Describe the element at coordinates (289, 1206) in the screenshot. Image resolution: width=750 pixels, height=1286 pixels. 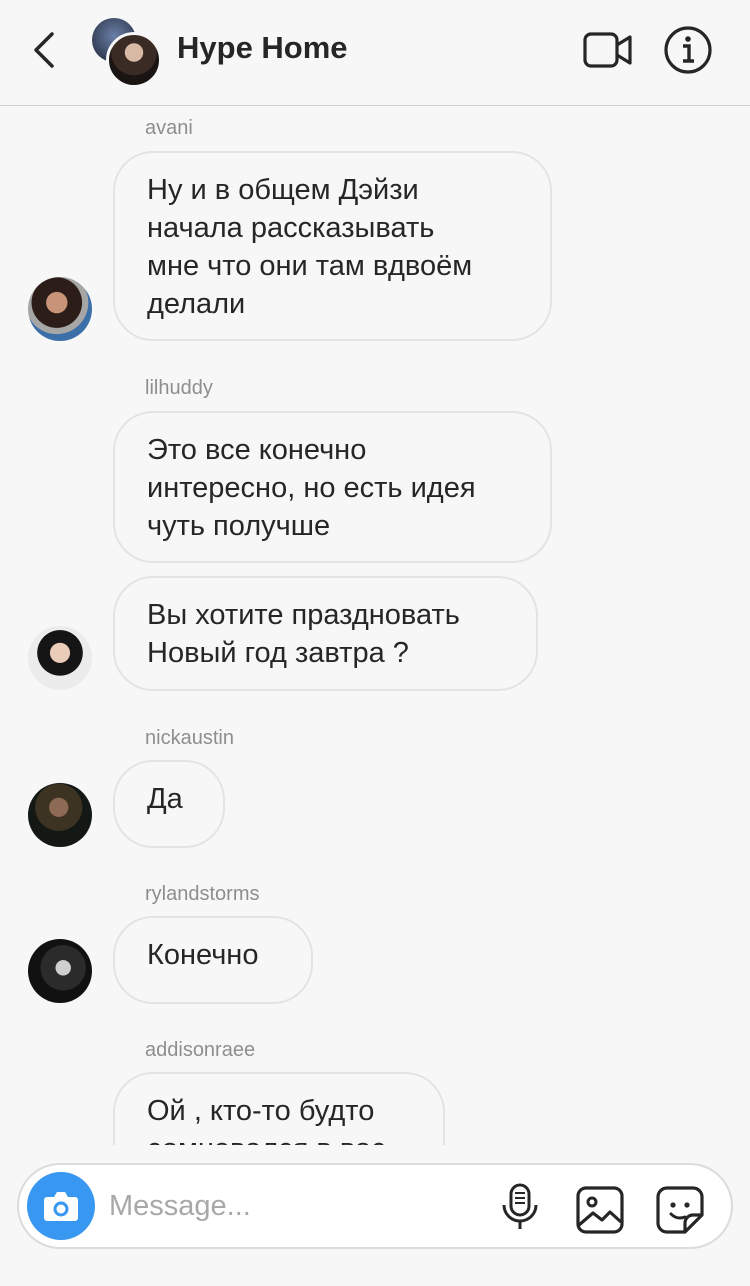
I see `message-input` at that location.